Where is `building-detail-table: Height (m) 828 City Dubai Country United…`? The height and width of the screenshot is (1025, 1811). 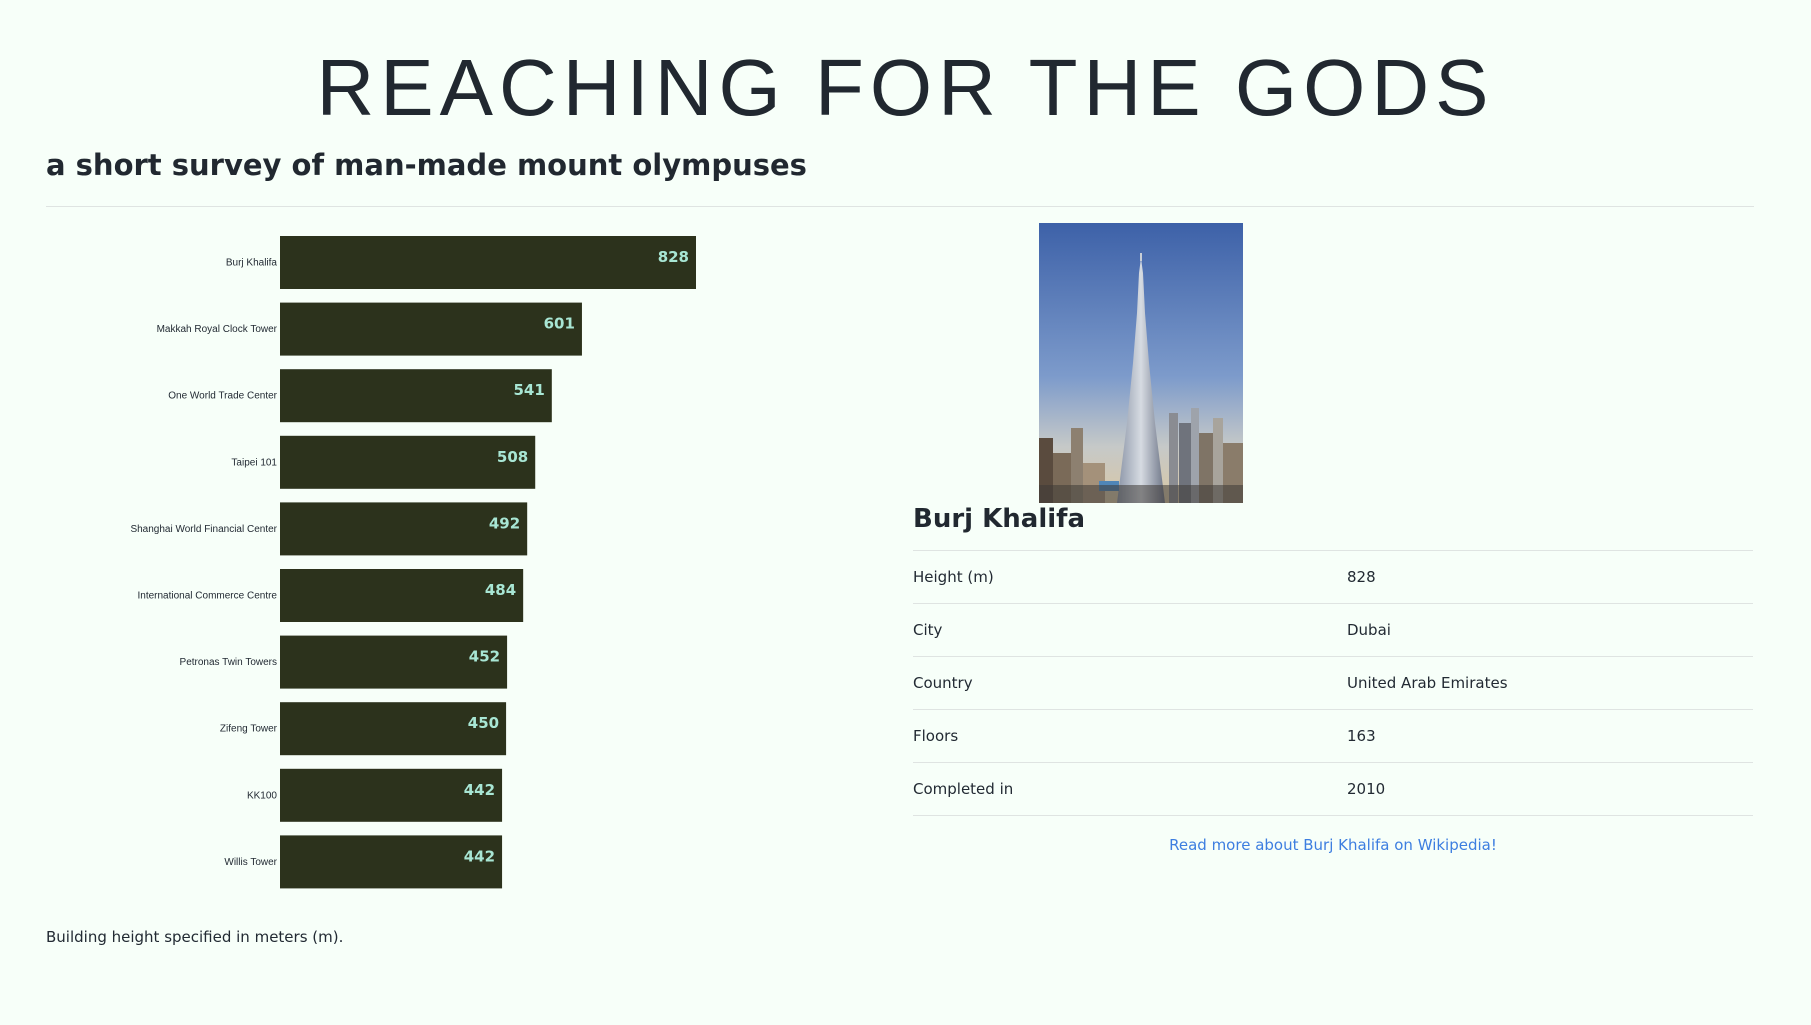 building-detail-table: Height (m) 828 City Dubai Country United… is located at coordinates (1333, 683).